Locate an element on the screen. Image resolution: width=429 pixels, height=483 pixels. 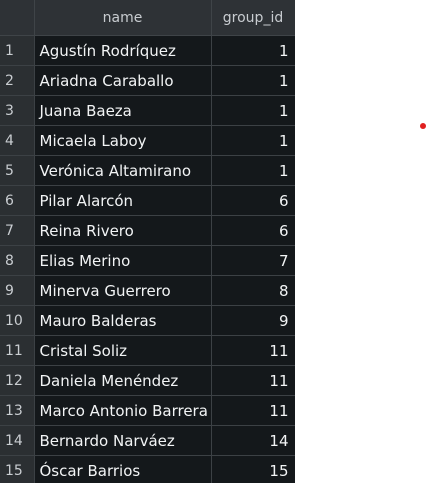
table-row: 7 Reina Rivero 6 is located at coordinates (147, 230).